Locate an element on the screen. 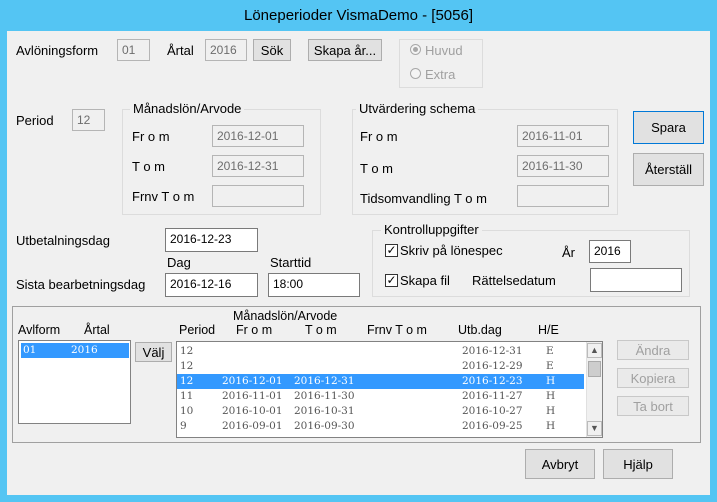  artal-label: Årtal is located at coordinates (180, 50).